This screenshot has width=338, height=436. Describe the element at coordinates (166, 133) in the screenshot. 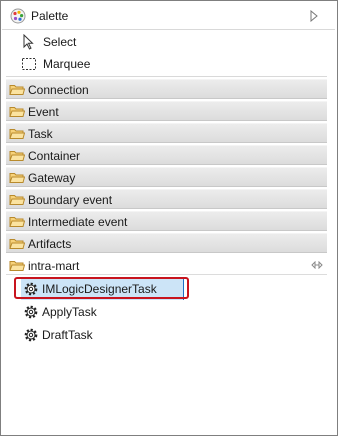

I see `drawer-task: Task` at that location.